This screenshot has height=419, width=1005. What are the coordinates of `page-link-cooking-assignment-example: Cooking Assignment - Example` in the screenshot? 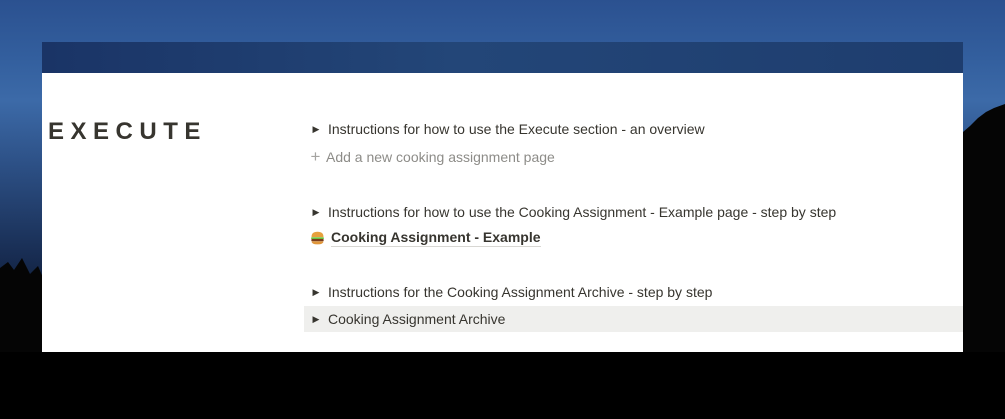 It's located at (633, 238).